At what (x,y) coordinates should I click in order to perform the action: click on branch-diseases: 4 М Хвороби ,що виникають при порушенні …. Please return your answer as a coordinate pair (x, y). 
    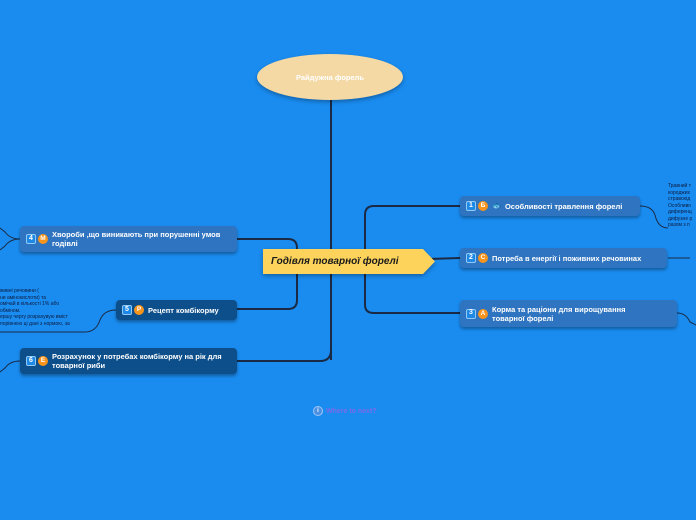
    Looking at the image, I should click on (128, 239).